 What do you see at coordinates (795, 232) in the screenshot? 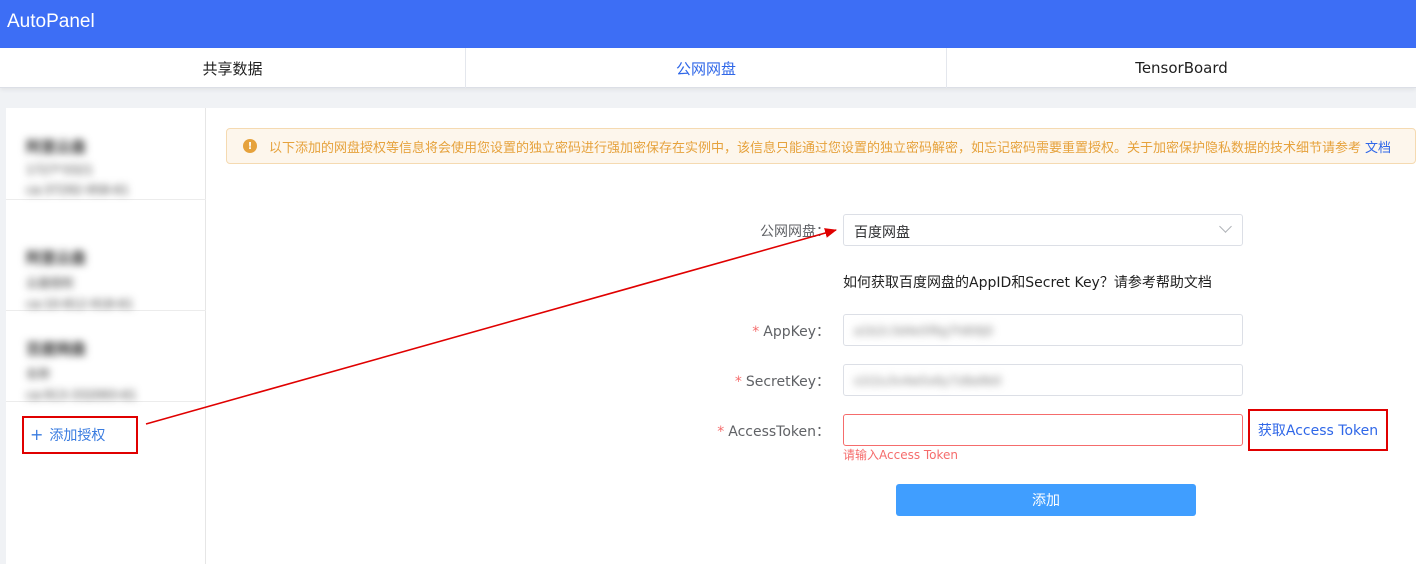
I see `disk-label: 公网网盘：` at bounding box center [795, 232].